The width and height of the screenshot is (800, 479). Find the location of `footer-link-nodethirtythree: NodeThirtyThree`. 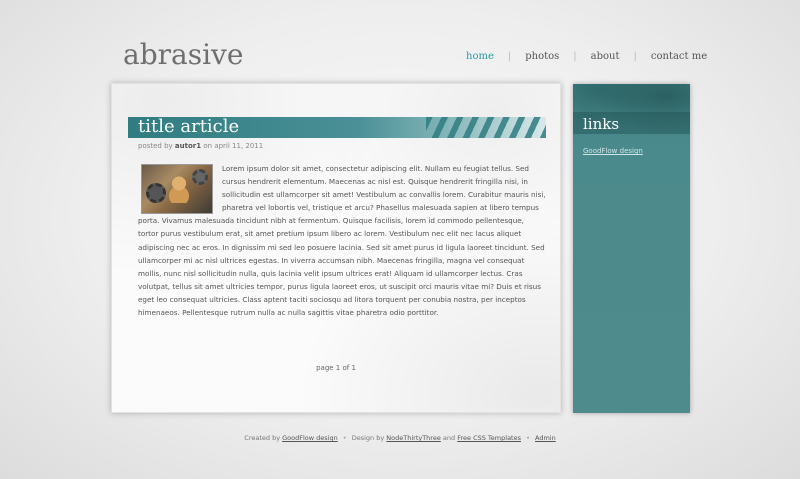

footer-link-nodethirtythree: NodeThirtyThree is located at coordinates (413, 438).